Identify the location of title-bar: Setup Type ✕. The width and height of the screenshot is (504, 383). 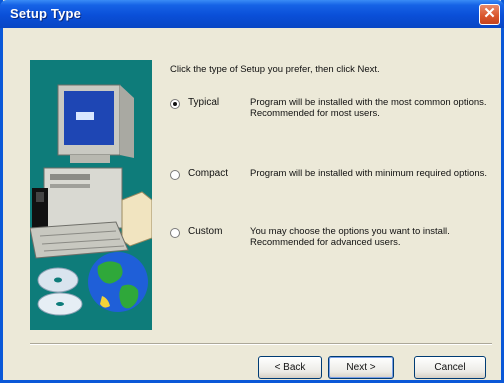
(252, 14).